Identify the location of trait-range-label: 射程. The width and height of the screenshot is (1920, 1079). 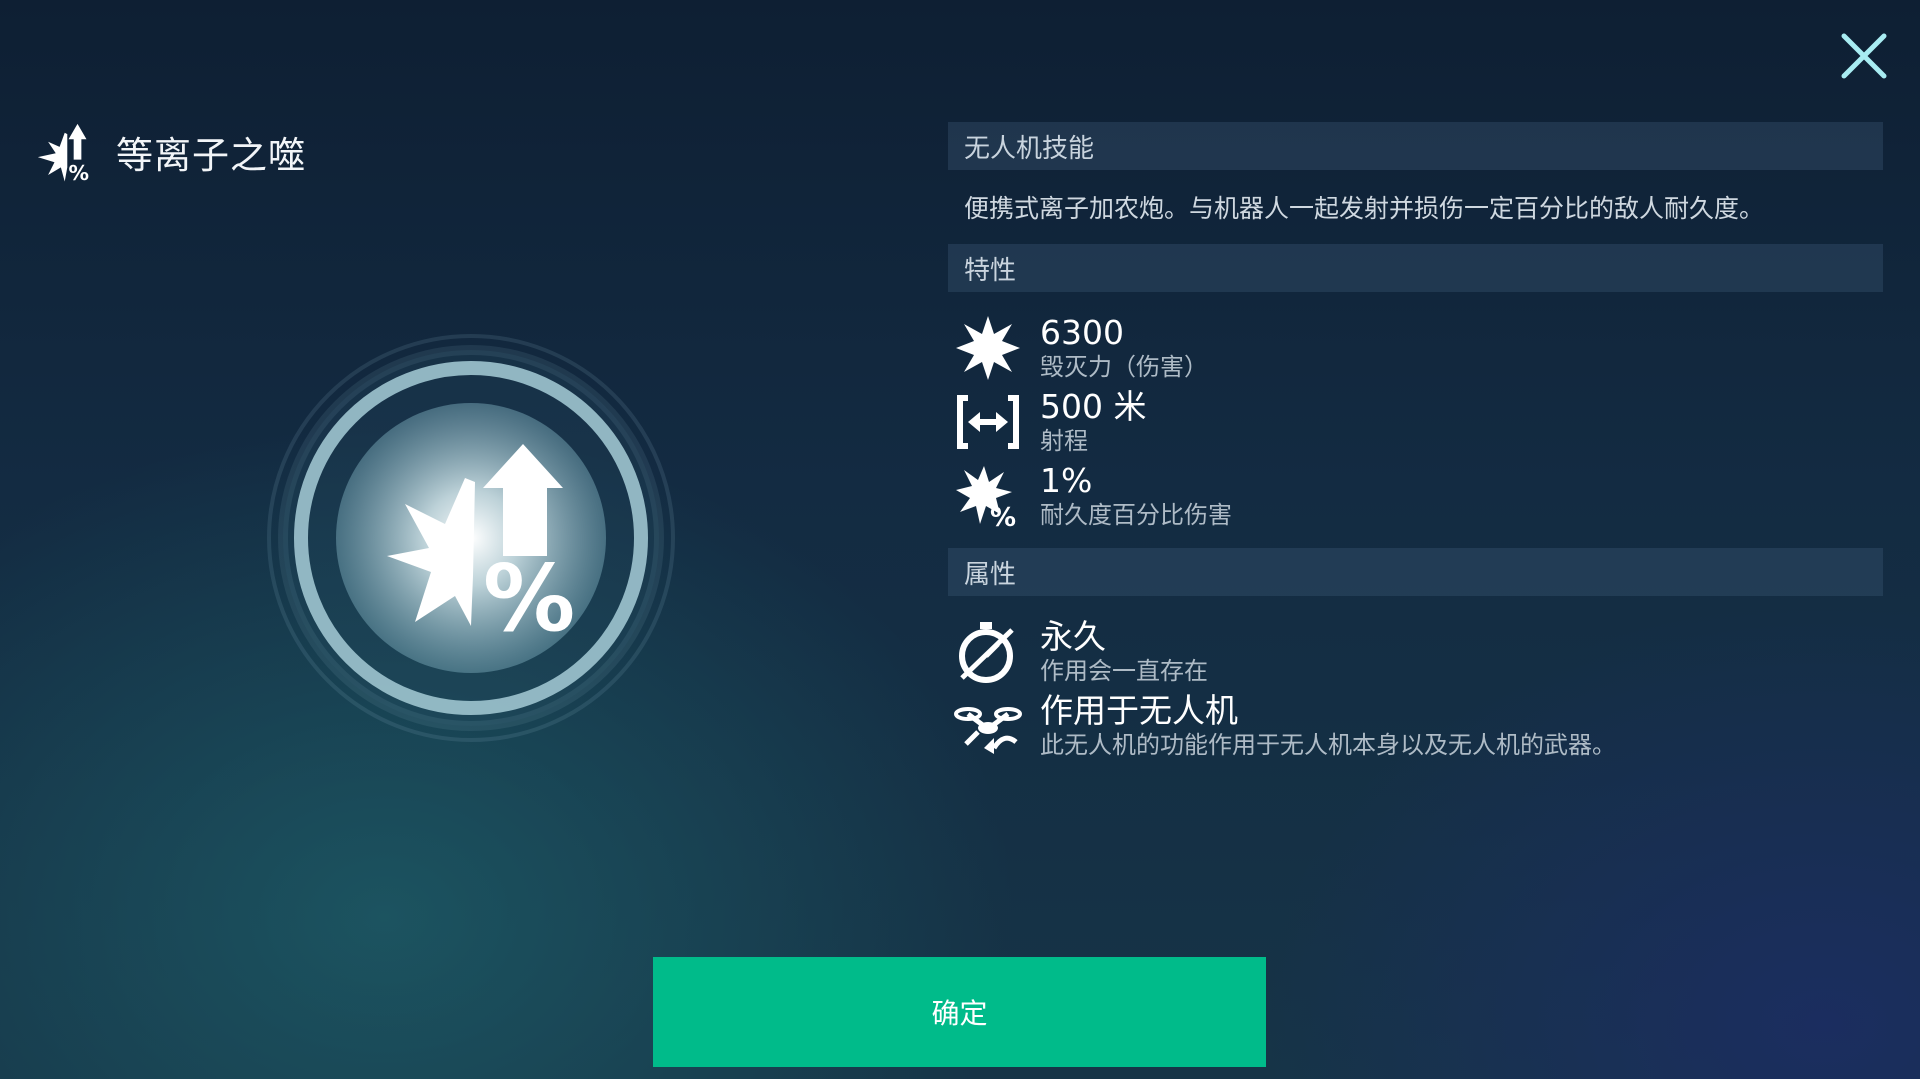
(1064, 441).